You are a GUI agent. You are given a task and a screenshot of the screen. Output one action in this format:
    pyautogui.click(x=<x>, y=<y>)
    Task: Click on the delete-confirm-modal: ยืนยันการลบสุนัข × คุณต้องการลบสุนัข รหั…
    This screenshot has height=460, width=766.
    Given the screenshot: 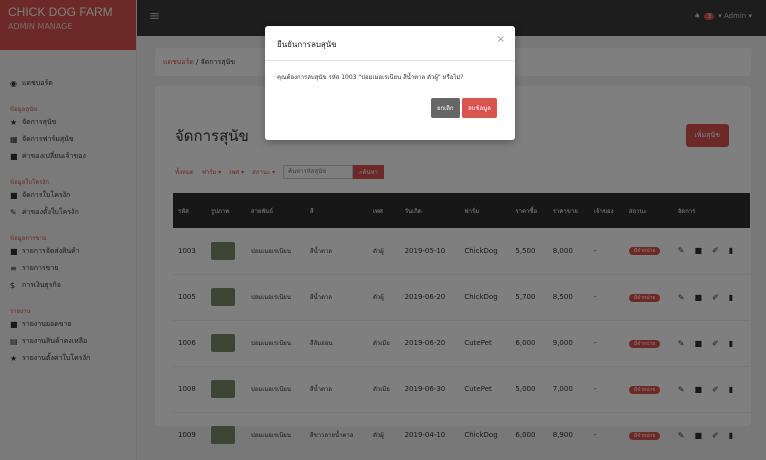 What is the action you would take?
    pyautogui.click(x=390, y=83)
    